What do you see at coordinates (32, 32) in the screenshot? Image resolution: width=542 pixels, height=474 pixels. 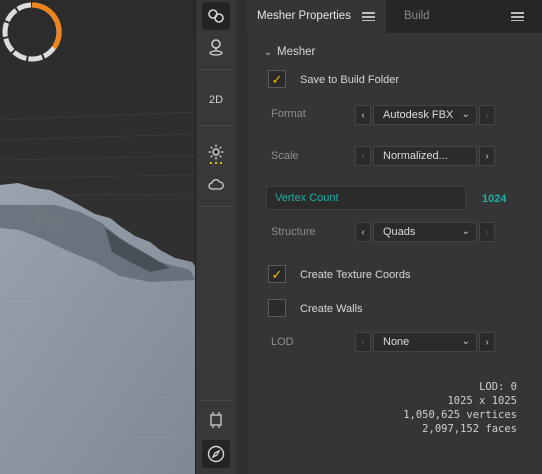 I see `progress-ring` at bounding box center [32, 32].